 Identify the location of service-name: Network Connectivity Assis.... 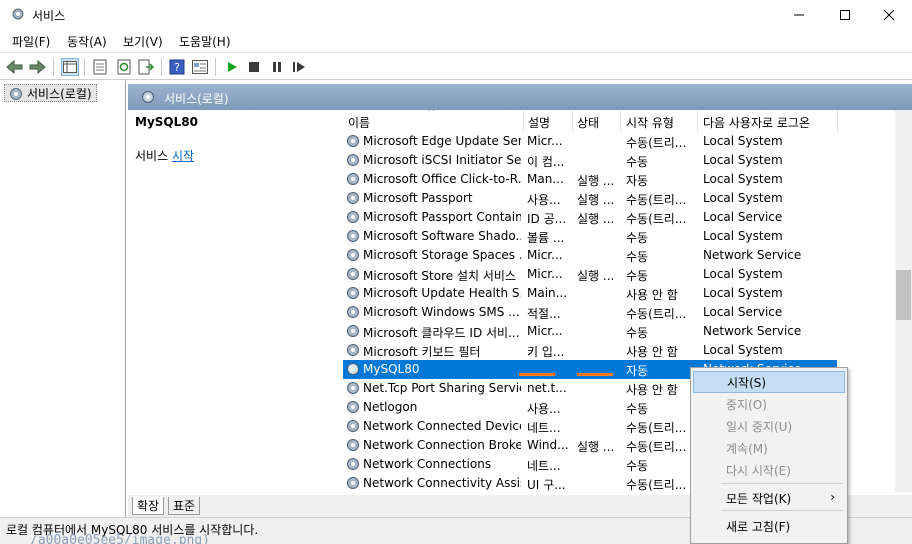
(442, 483).